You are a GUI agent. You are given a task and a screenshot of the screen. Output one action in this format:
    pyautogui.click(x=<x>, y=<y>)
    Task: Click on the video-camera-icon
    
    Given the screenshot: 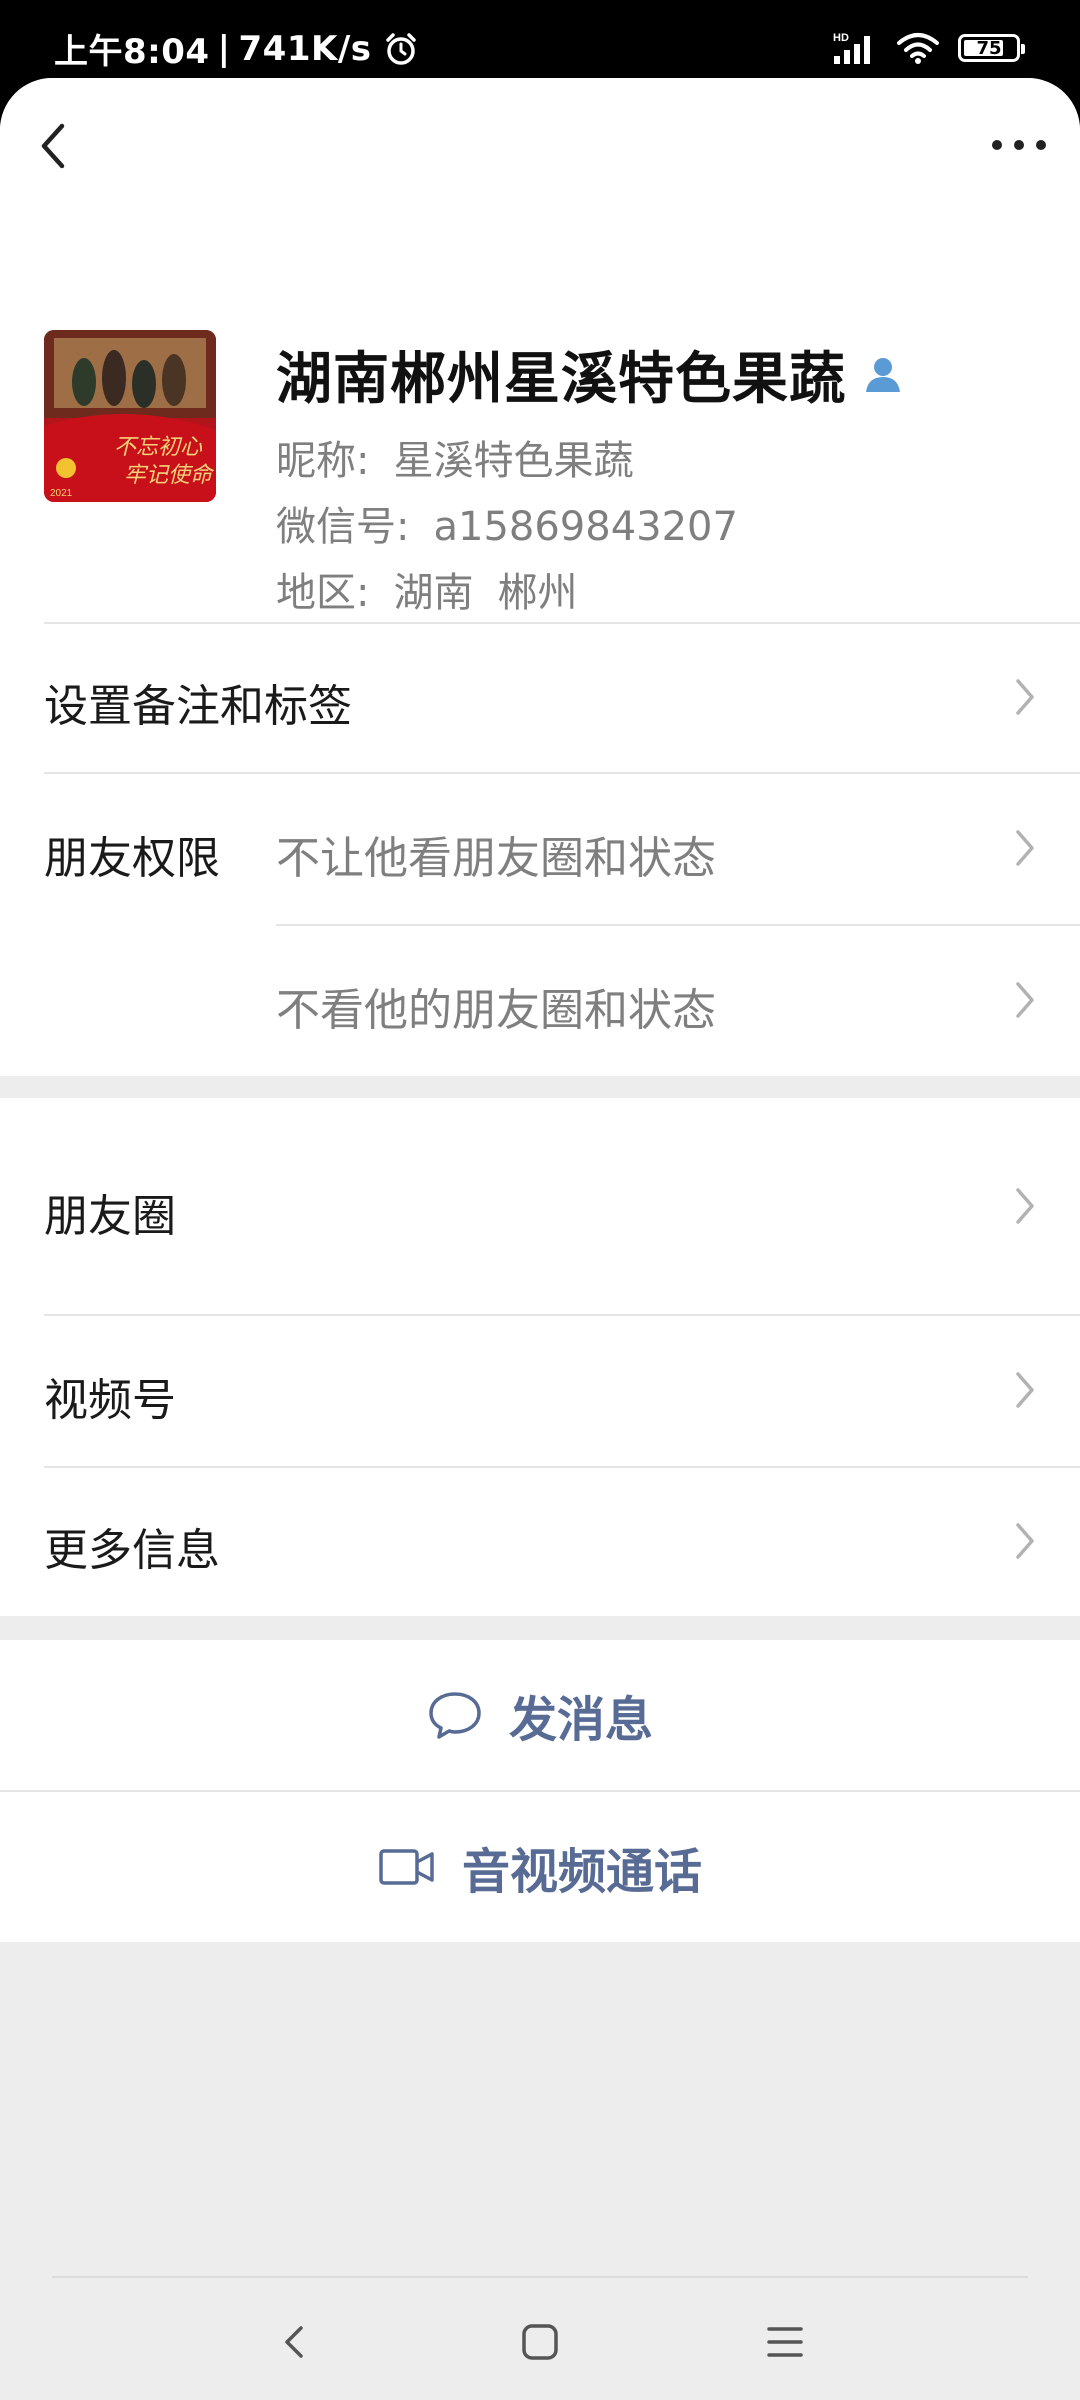 What is the action you would take?
    pyautogui.click(x=406, y=1867)
    